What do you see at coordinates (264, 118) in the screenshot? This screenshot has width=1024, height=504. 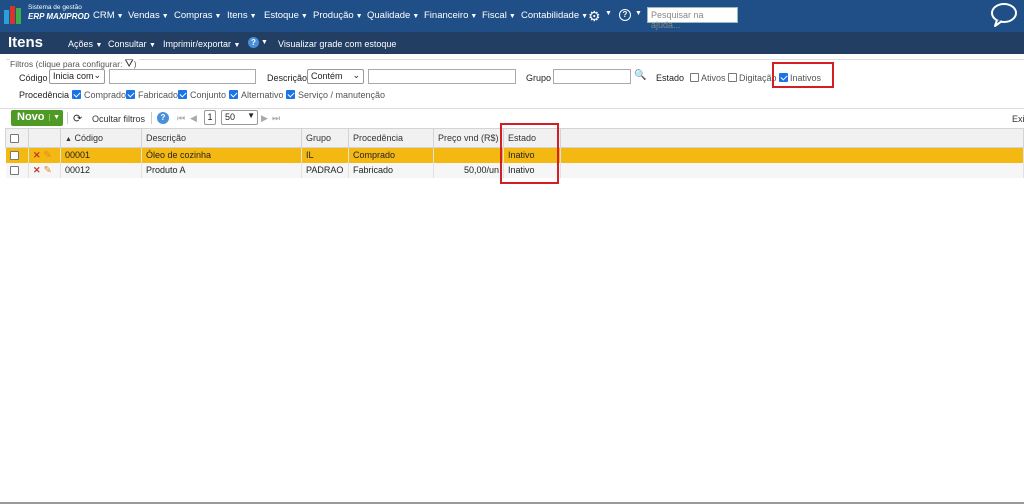 I see `next-page-icon: ▶` at bounding box center [264, 118].